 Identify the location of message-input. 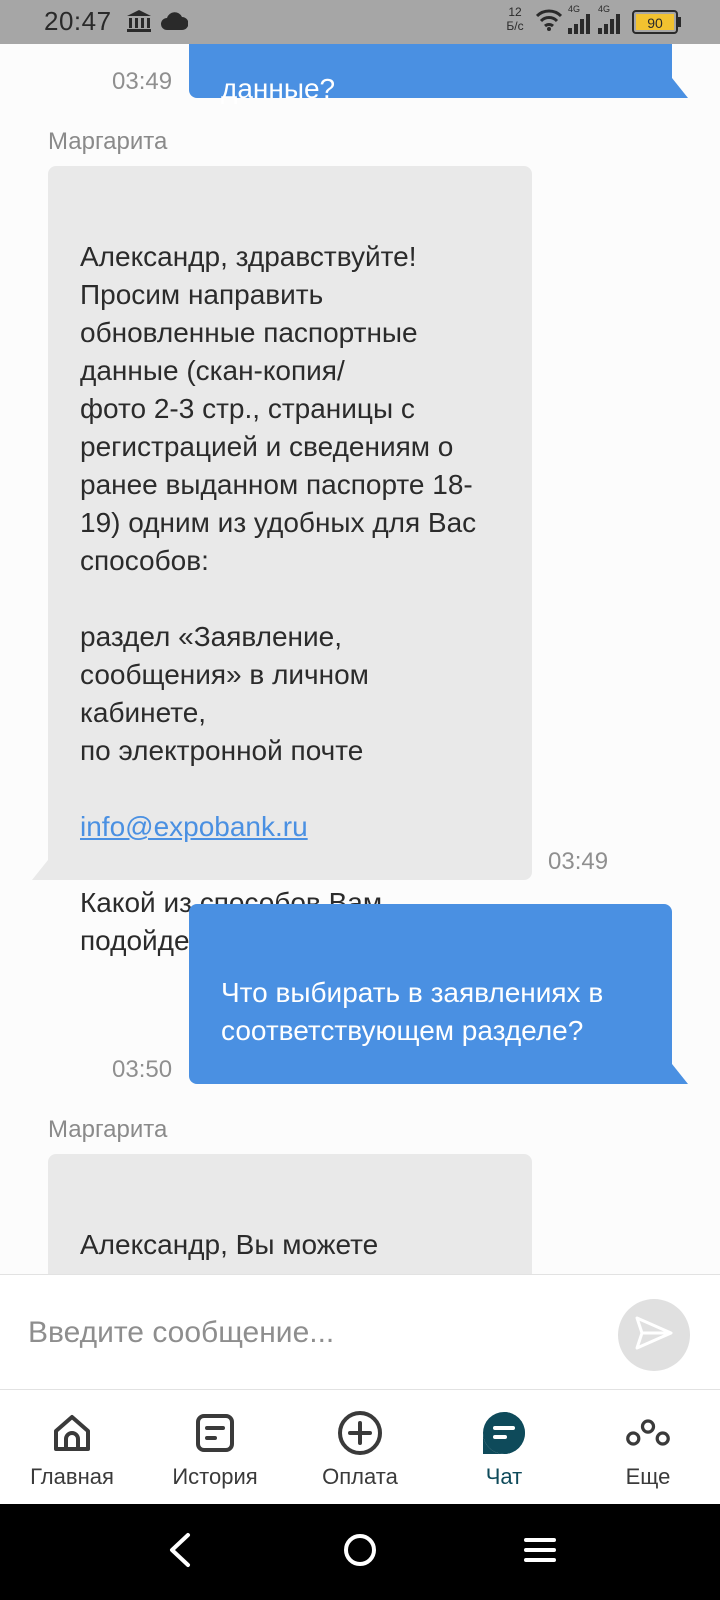
(308, 1333).